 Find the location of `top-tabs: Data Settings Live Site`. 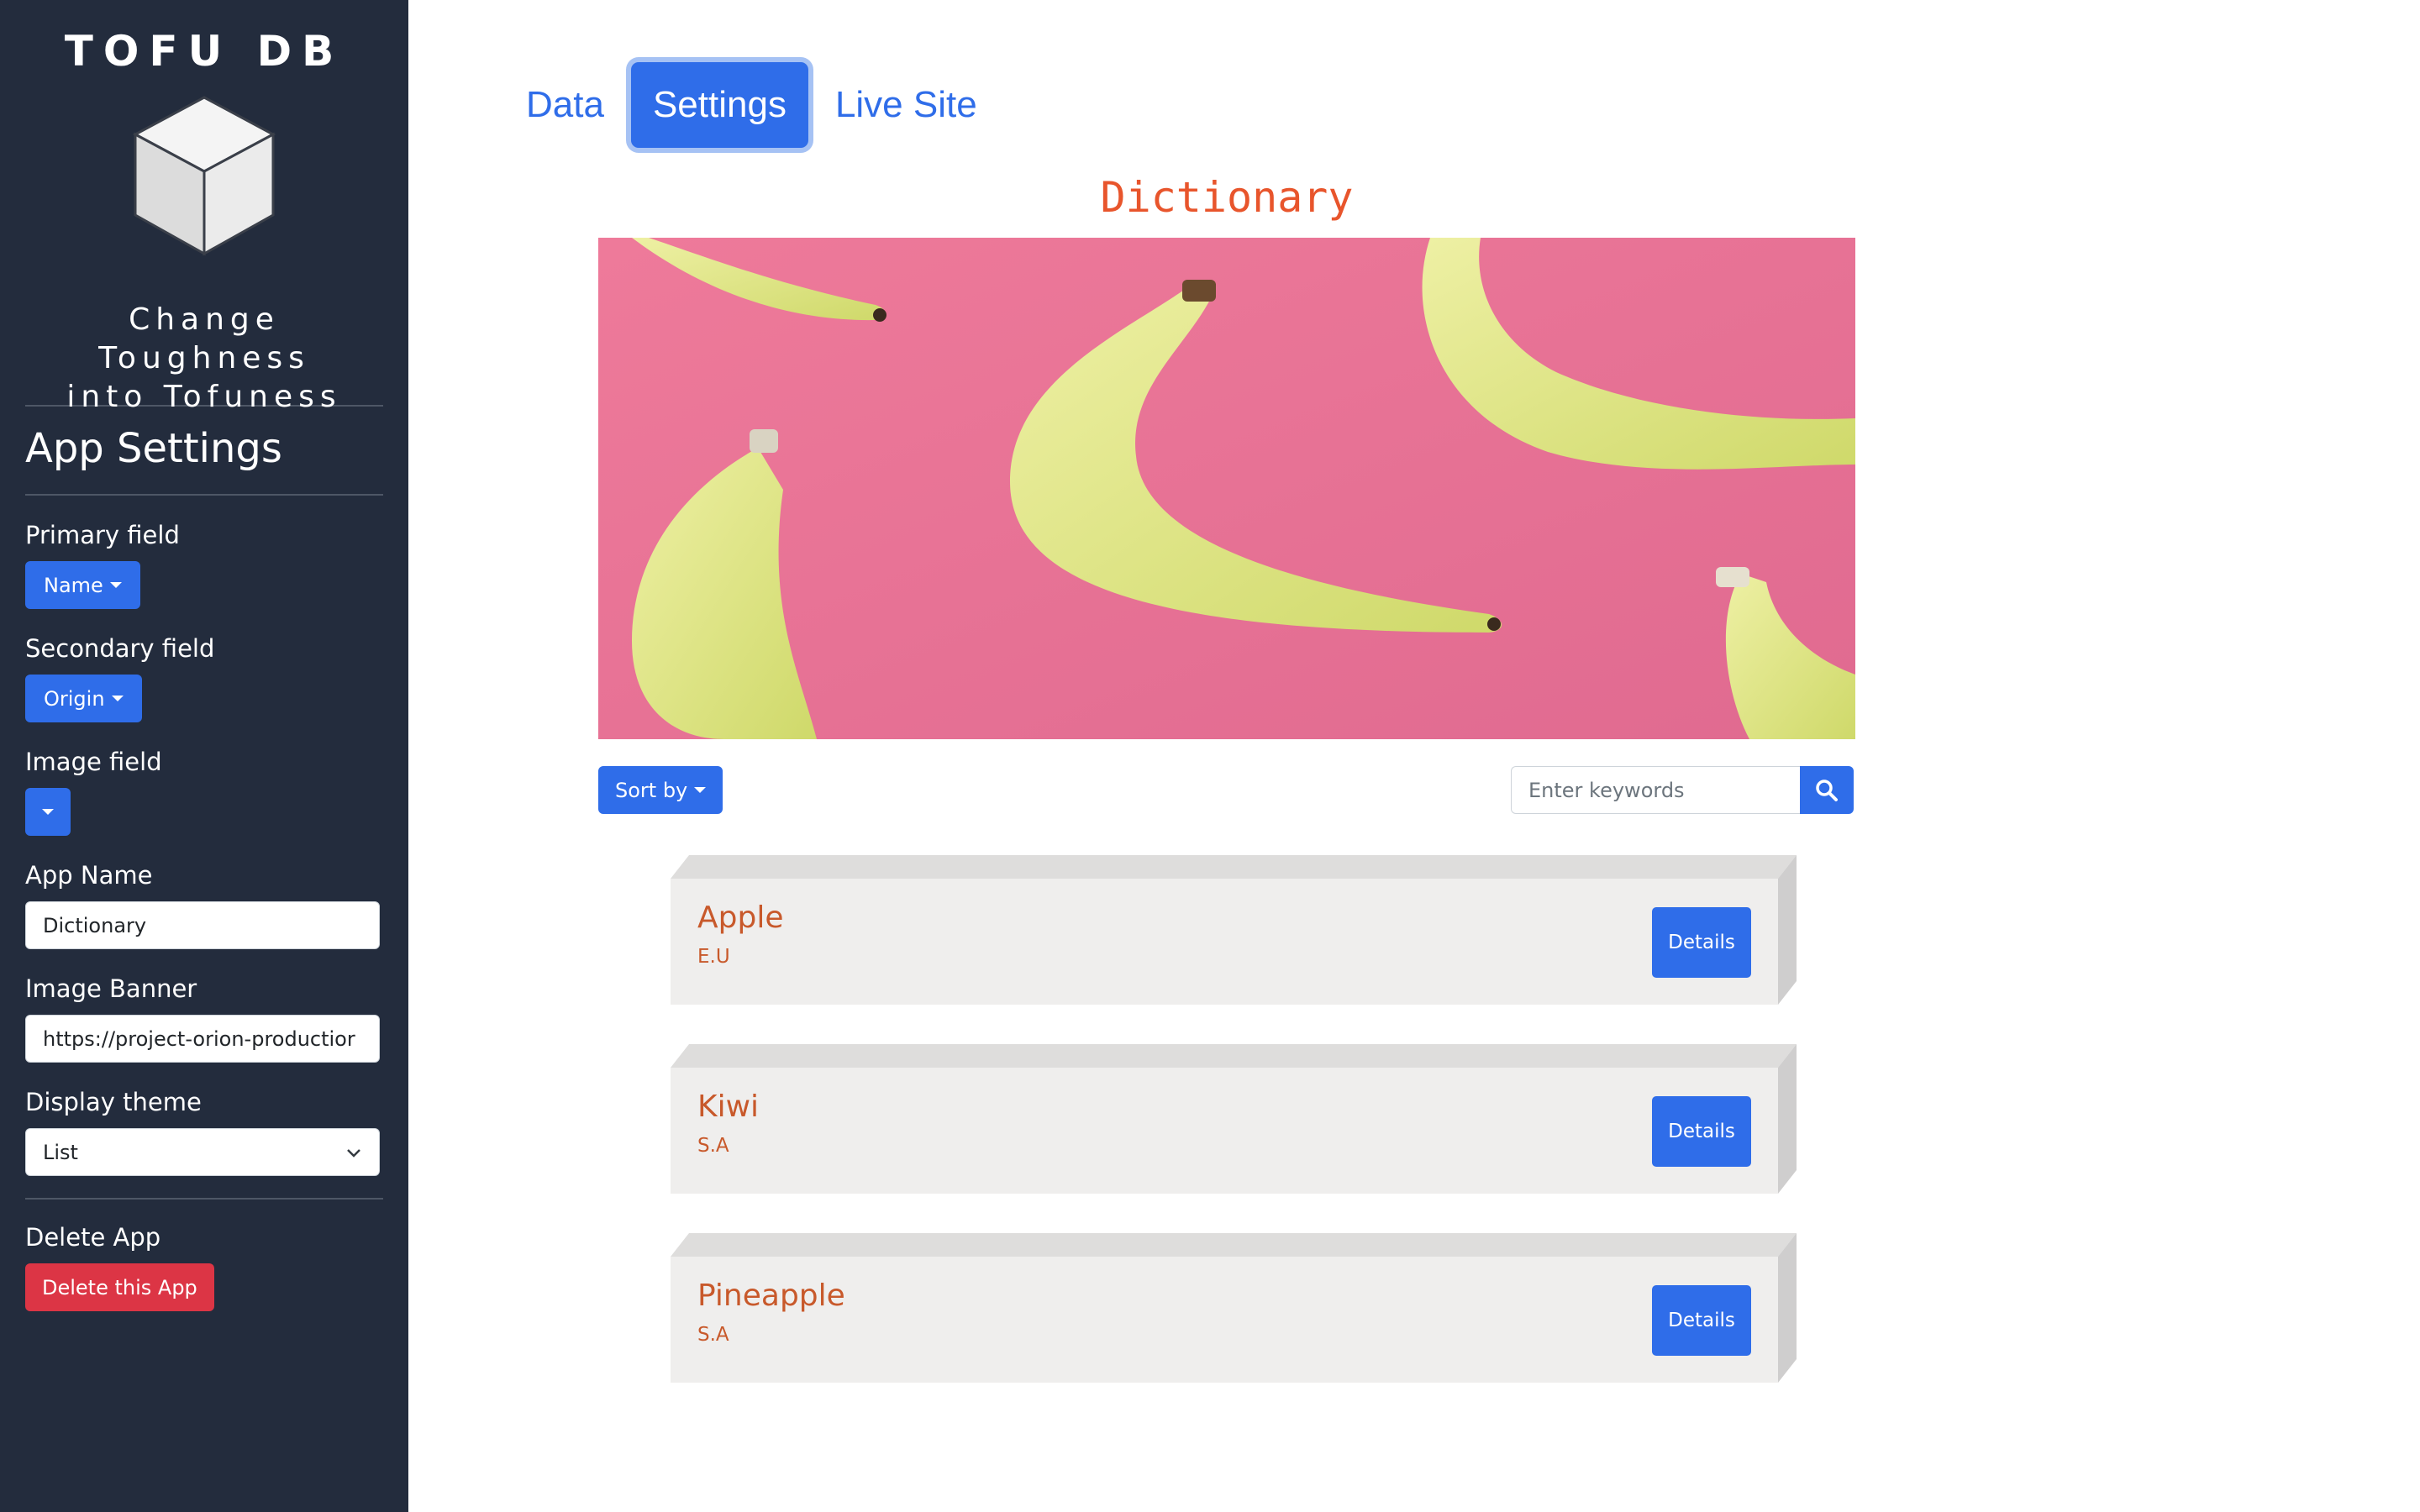

top-tabs: Data Settings Live Site is located at coordinates (751, 105).